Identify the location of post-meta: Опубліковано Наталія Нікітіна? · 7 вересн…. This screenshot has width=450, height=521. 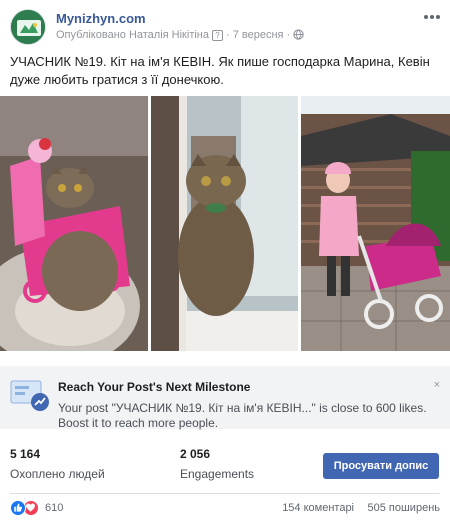
(180, 36).